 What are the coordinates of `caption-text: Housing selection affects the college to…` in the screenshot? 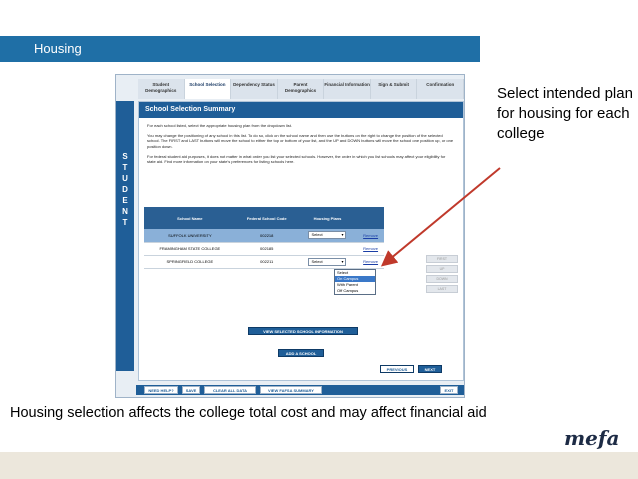 It's located at (248, 413).